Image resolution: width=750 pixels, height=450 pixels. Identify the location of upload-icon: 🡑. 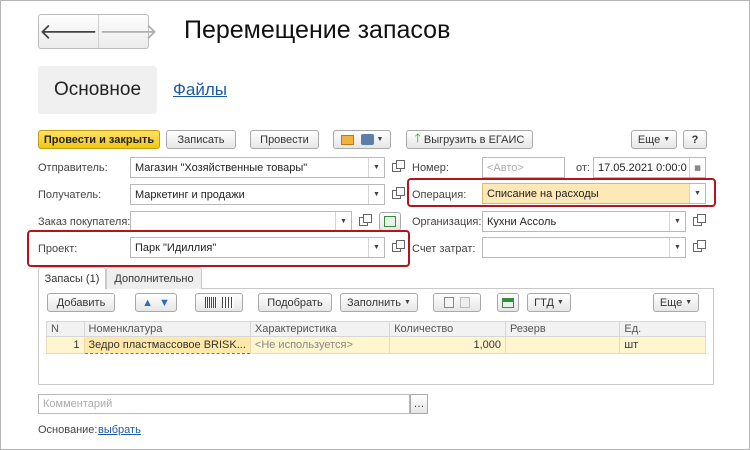
(417, 138).